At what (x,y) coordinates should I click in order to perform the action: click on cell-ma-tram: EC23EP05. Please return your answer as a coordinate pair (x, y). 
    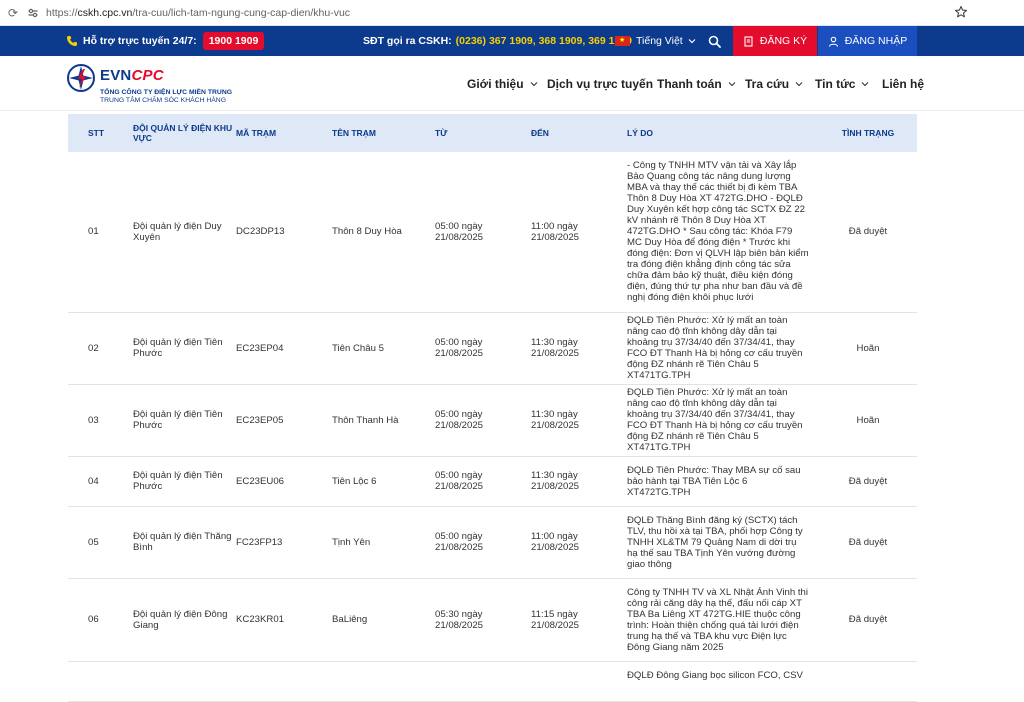
    Looking at the image, I should click on (284, 420).